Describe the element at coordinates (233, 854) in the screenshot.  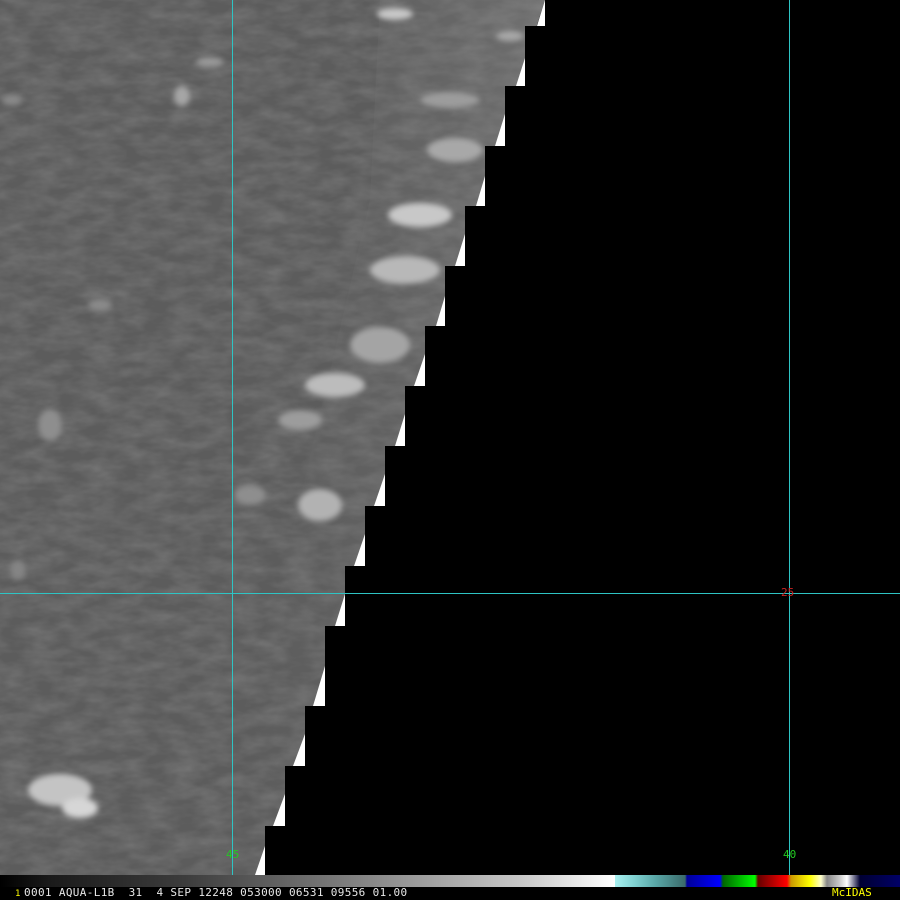
I see `longitude-label-45: 45` at that location.